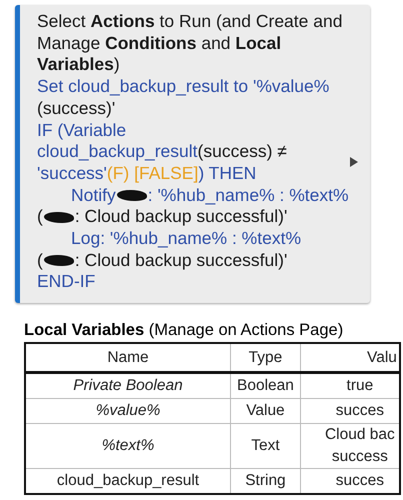 This screenshot has height=500, width=403. What do you see at coordinates (265, 385) in the screenshot?
I see `table-cell: Boolean` at bounding box center [265, 385].